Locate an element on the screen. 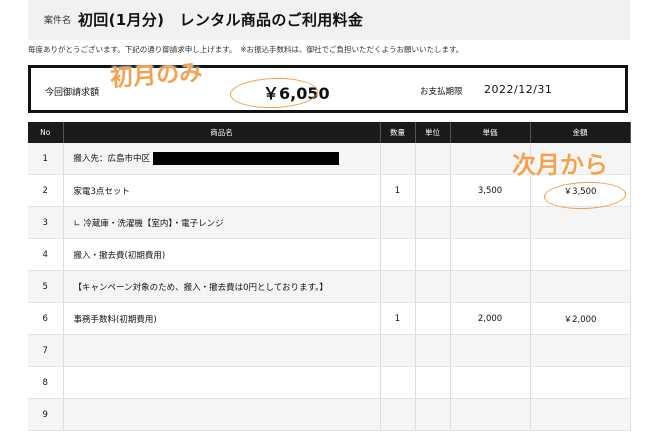 The height and width of the screenshot is (440, 664). item-name-text: 搬入先：広島市中区 is located at coordinates (112, 159).